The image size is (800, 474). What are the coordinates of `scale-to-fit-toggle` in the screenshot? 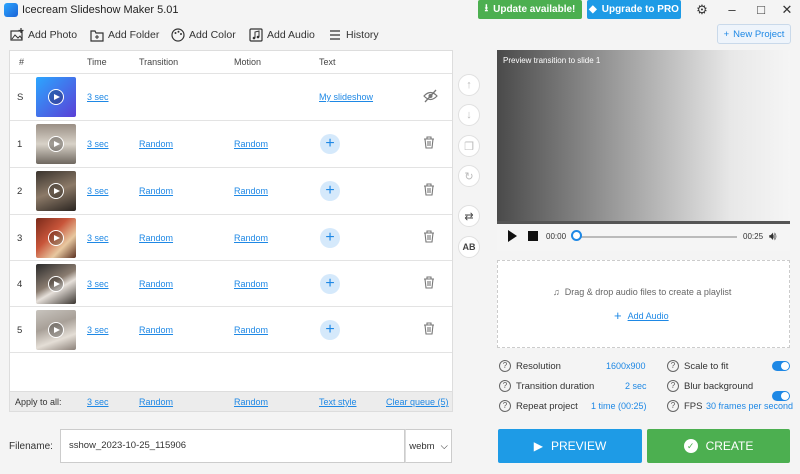 It's located at (781, 366).